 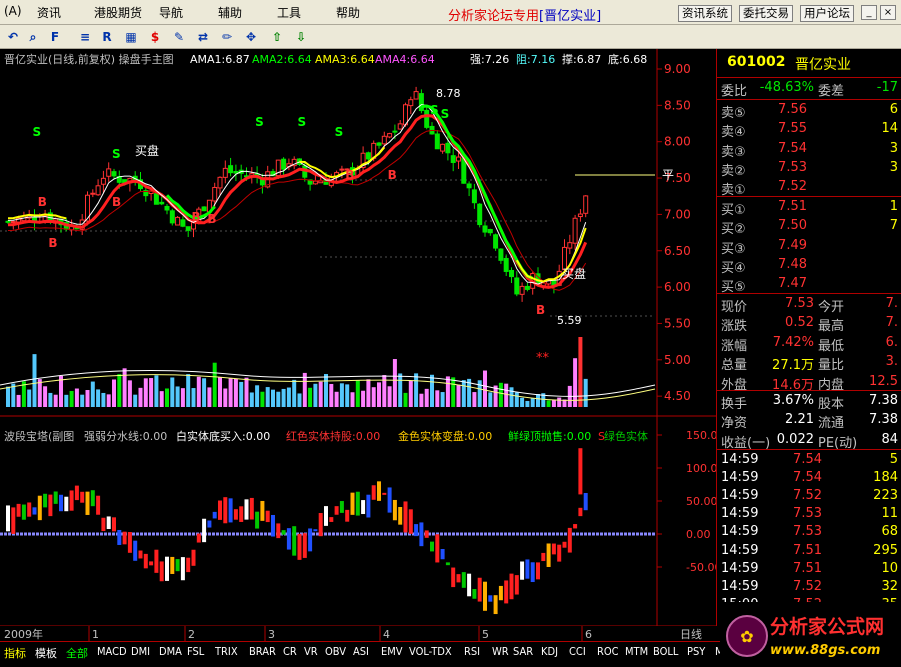 I want to click on bottom-label: 底:6.68, so click(x=627, y=59).